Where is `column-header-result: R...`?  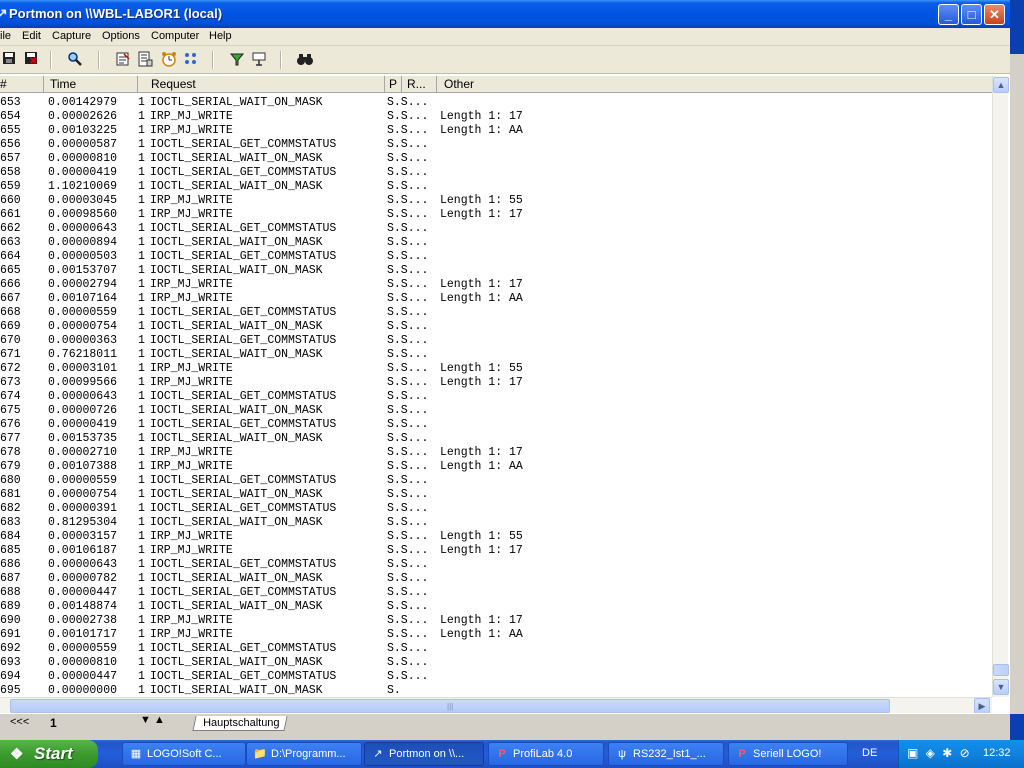
column-header-result: R... is located at coordinates (420, 84).